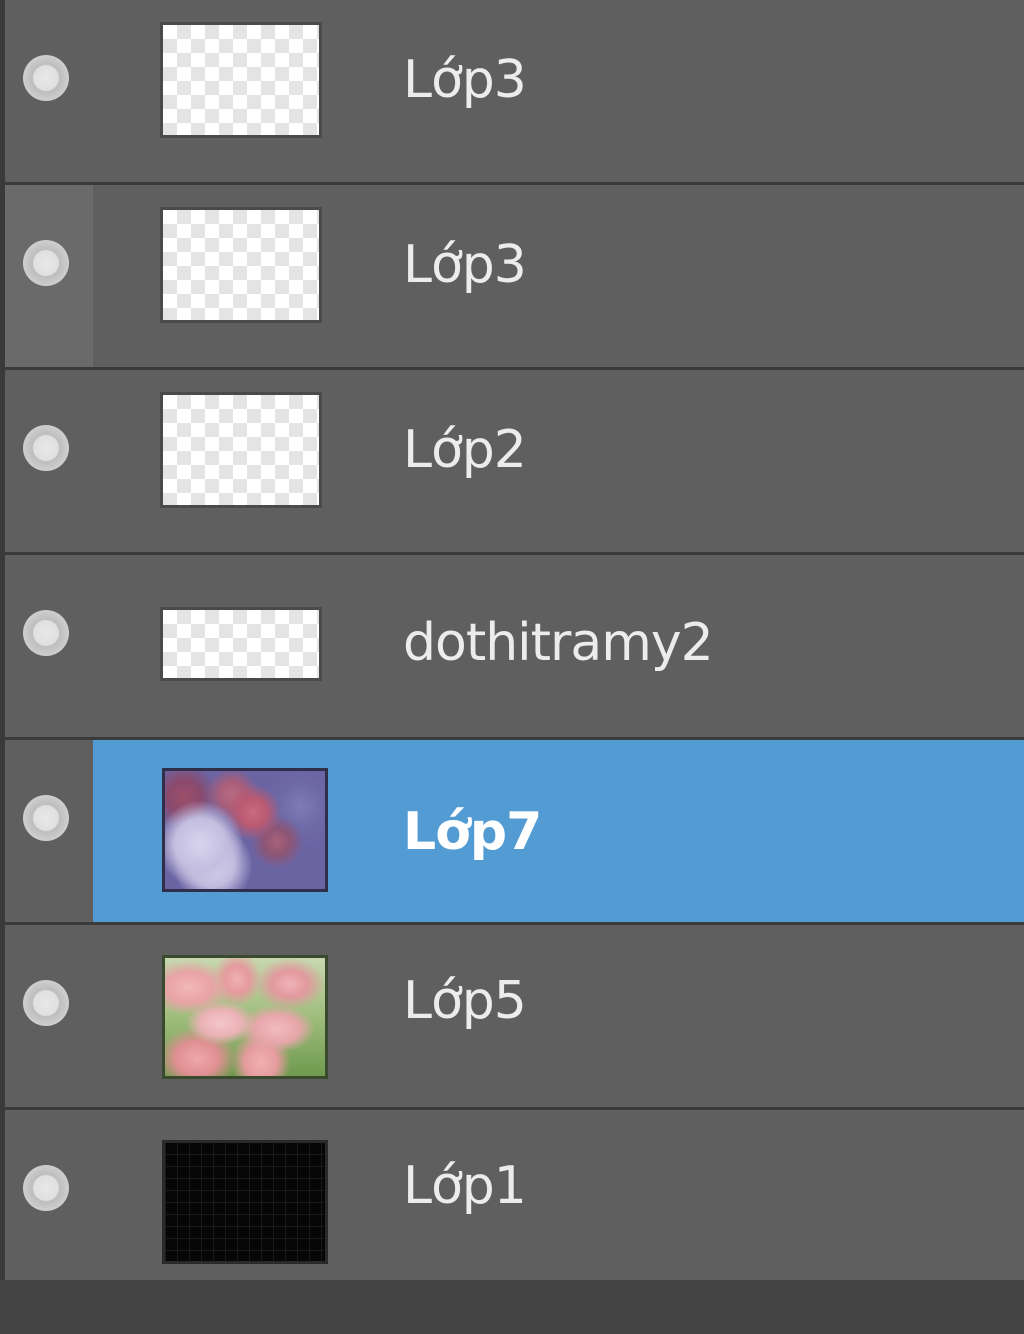 Image resolution: width=1024 pixels, height=1334 pixels. I want to click on layer-name: Lớp5, so click(465, 1001).